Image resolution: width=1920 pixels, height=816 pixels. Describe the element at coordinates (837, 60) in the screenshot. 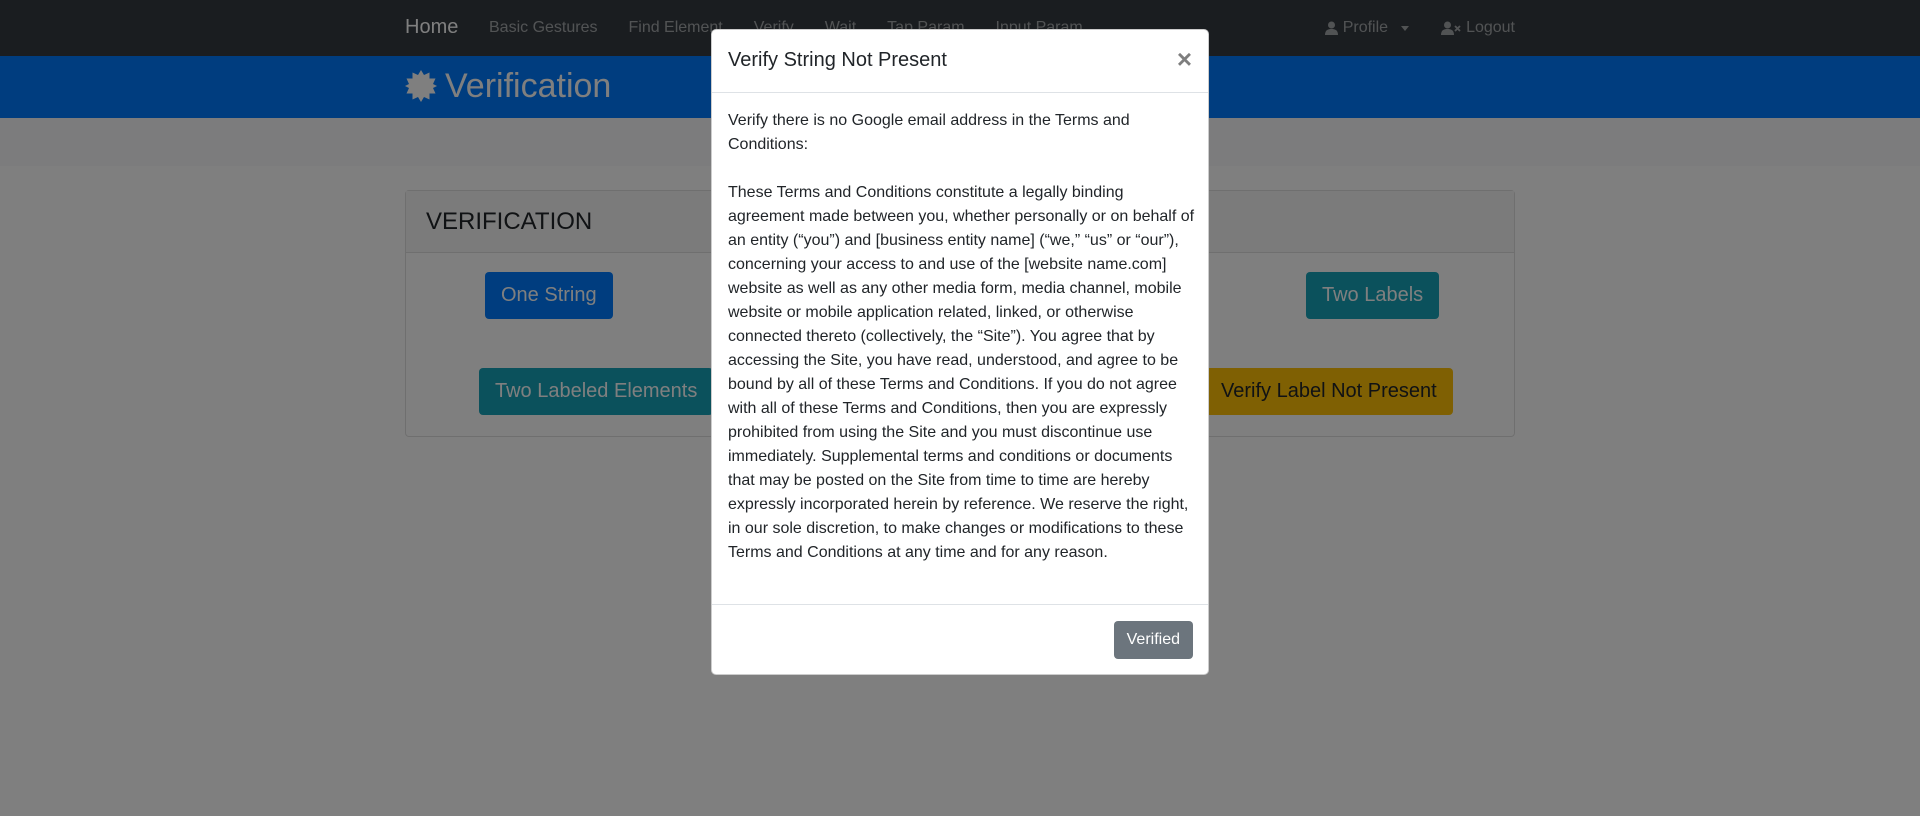

I see `modal-title: Verify String Not Present` at that location.